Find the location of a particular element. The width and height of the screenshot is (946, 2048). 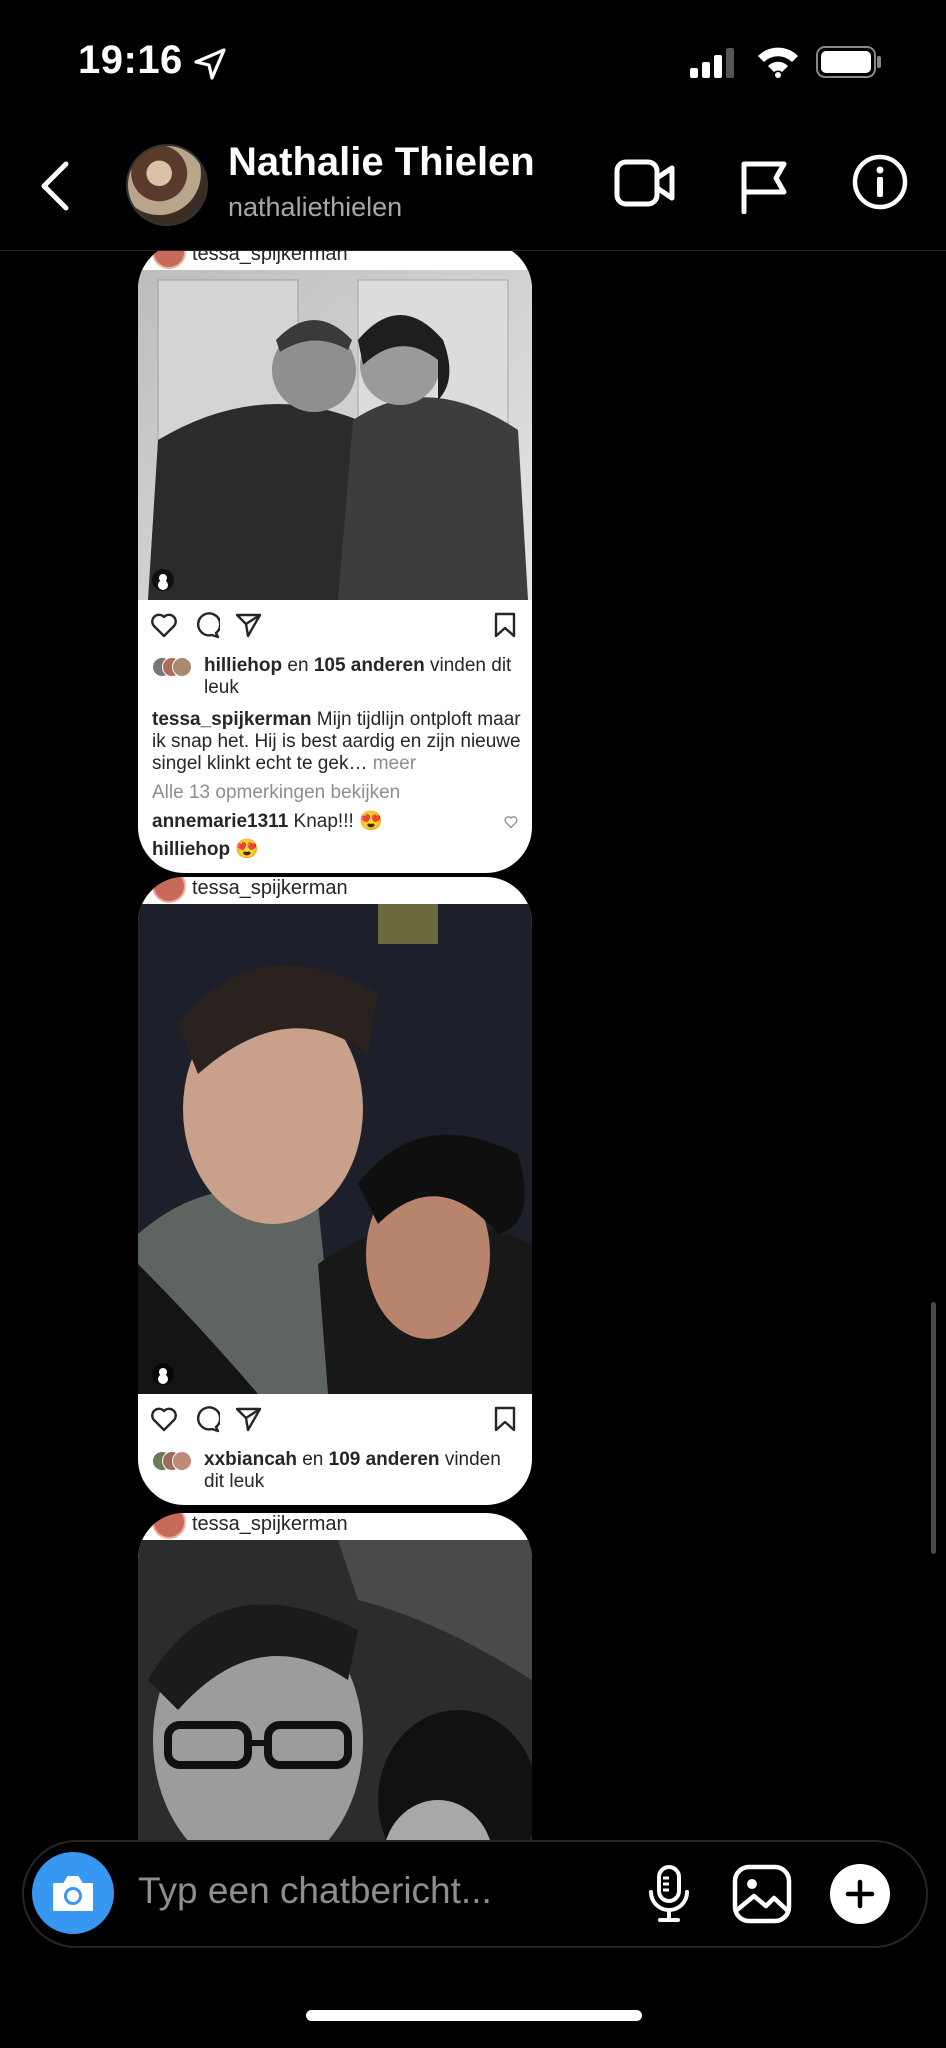

add-button is located at coordinates (860, 1894).